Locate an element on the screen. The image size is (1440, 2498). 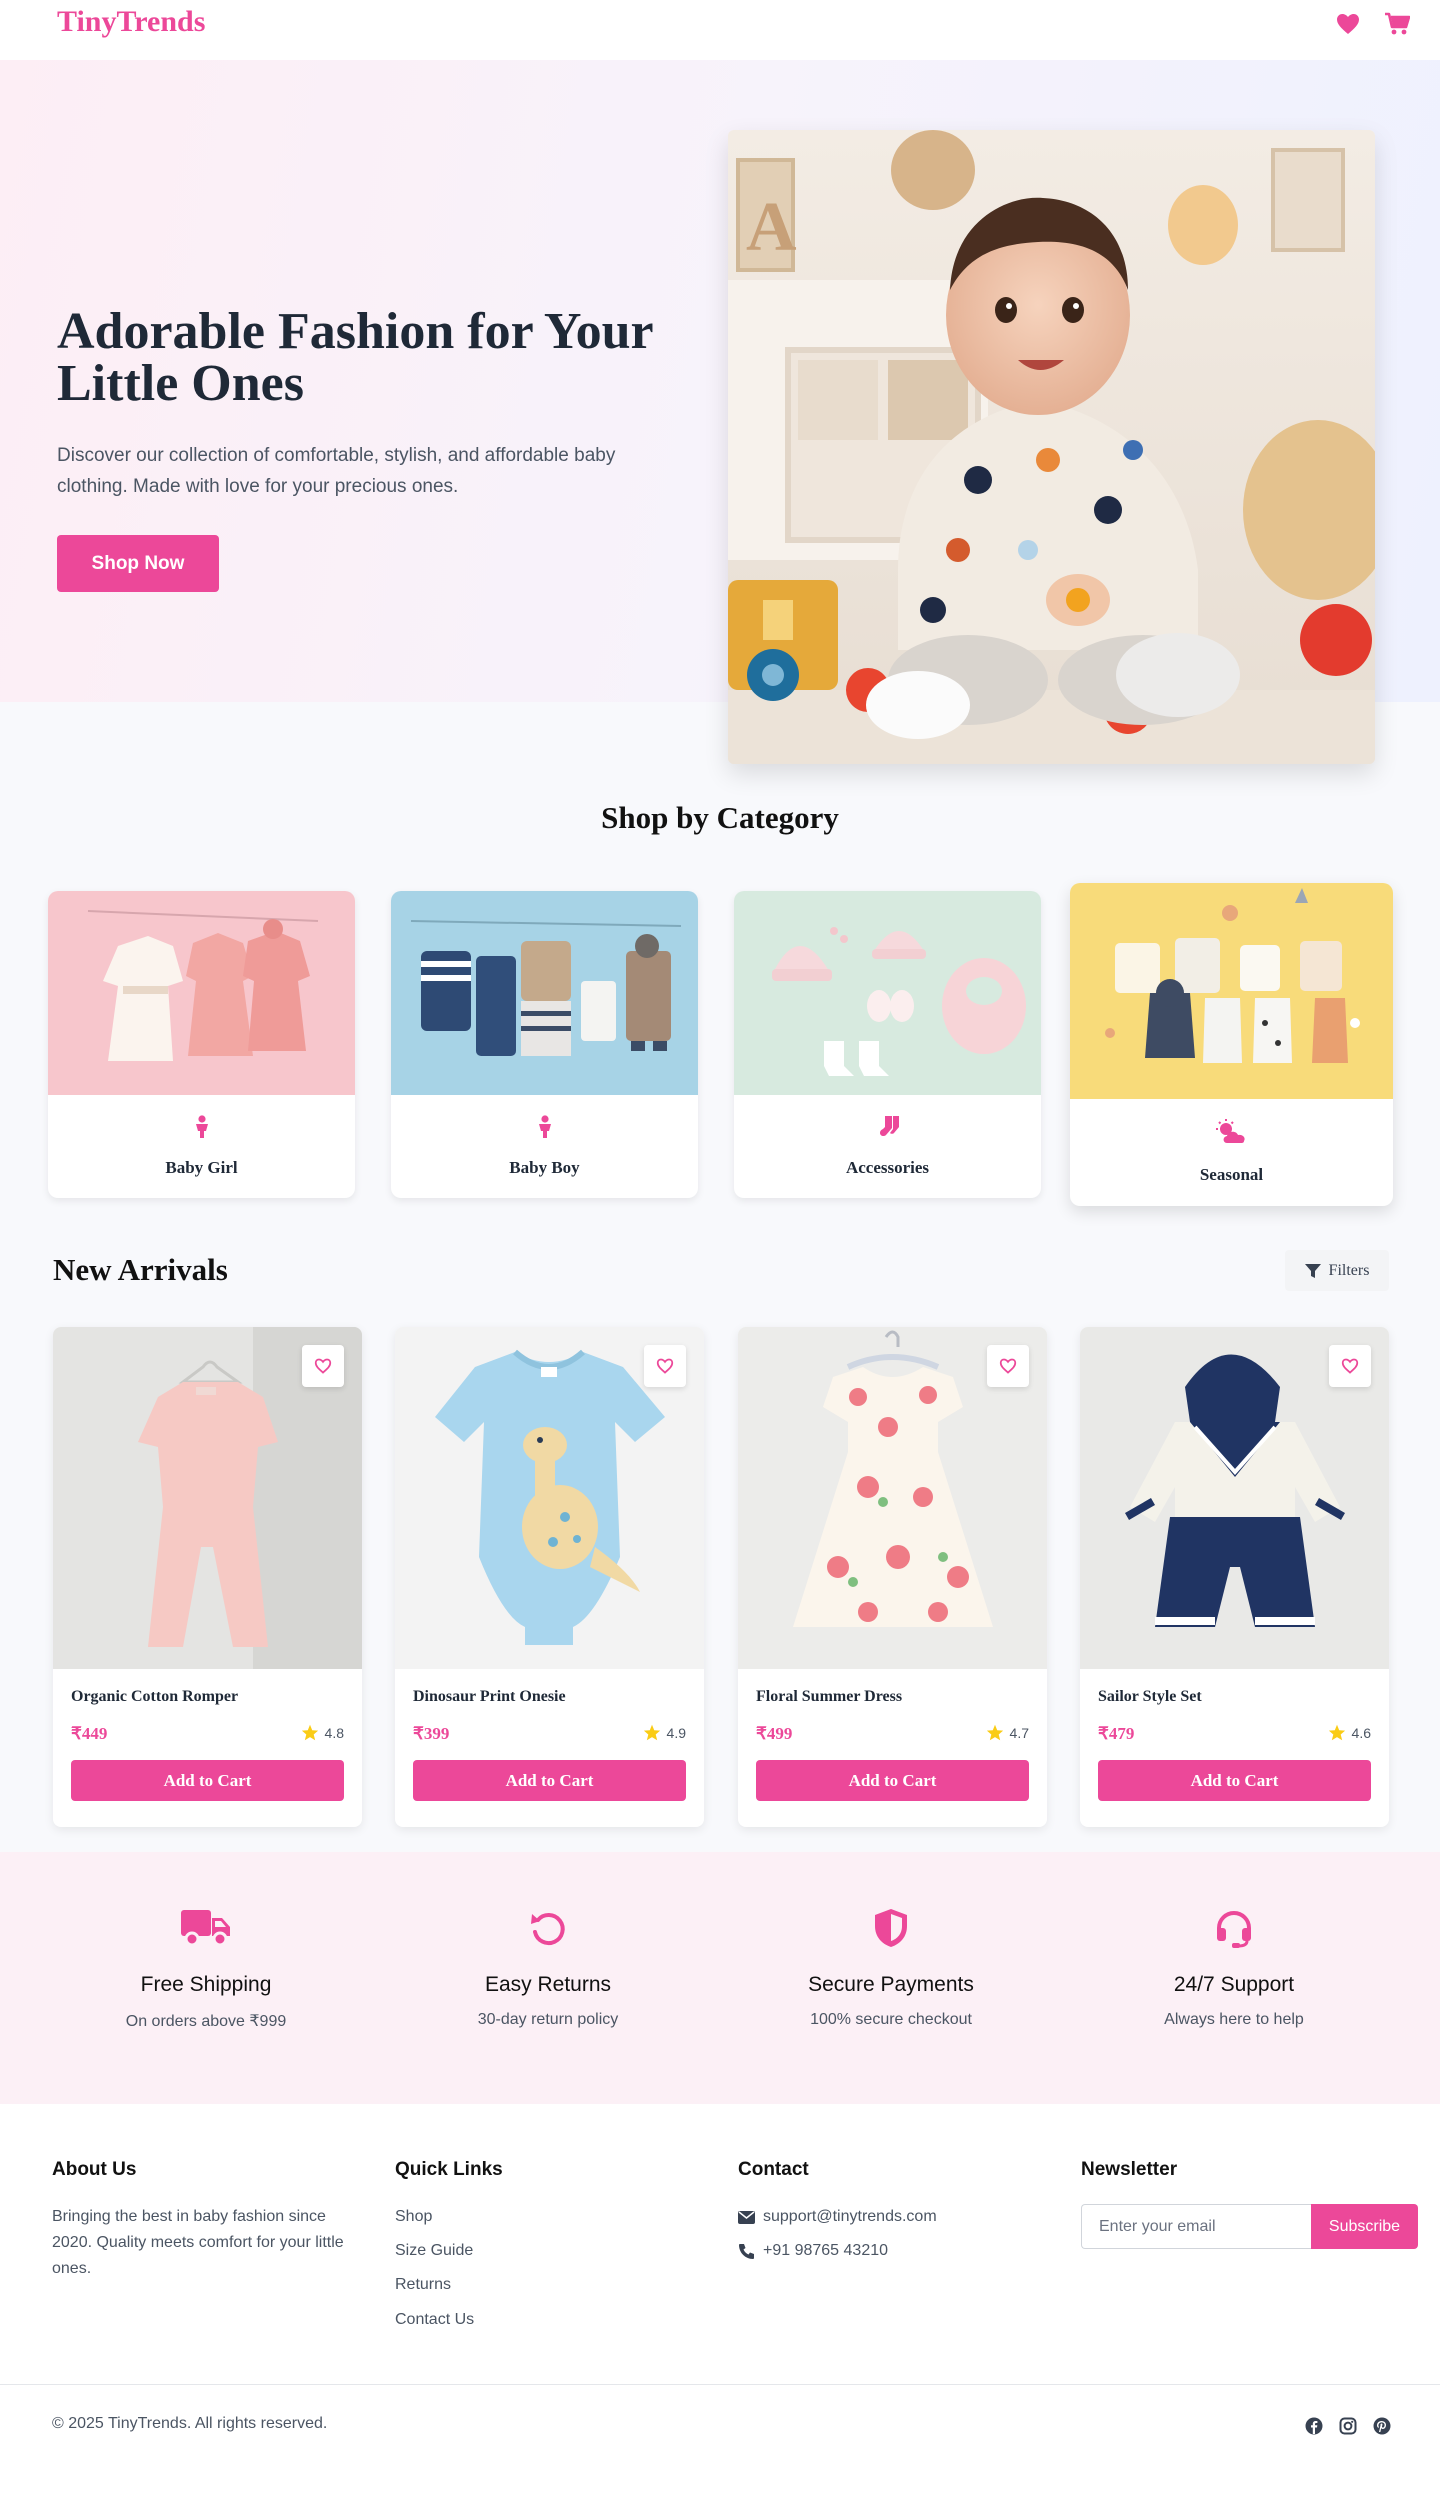
category-card-accessories: Accessories is located at coordinates (887, 1044).